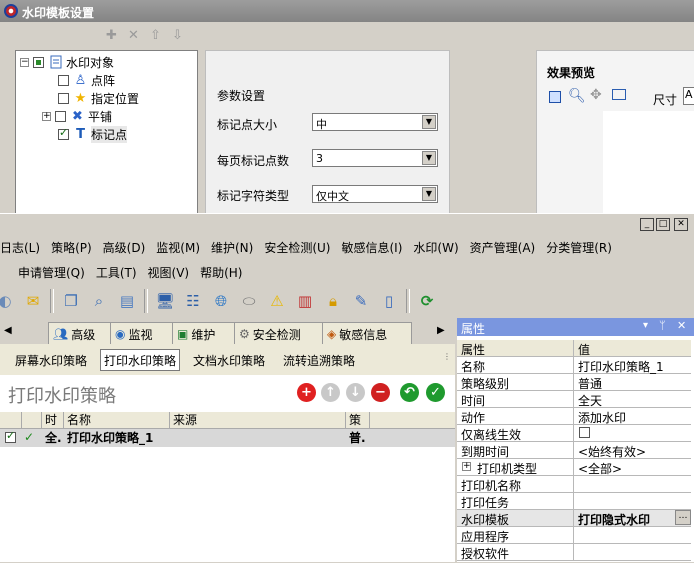  I want to click on menu-view: 视图(V), so click(169, 272).